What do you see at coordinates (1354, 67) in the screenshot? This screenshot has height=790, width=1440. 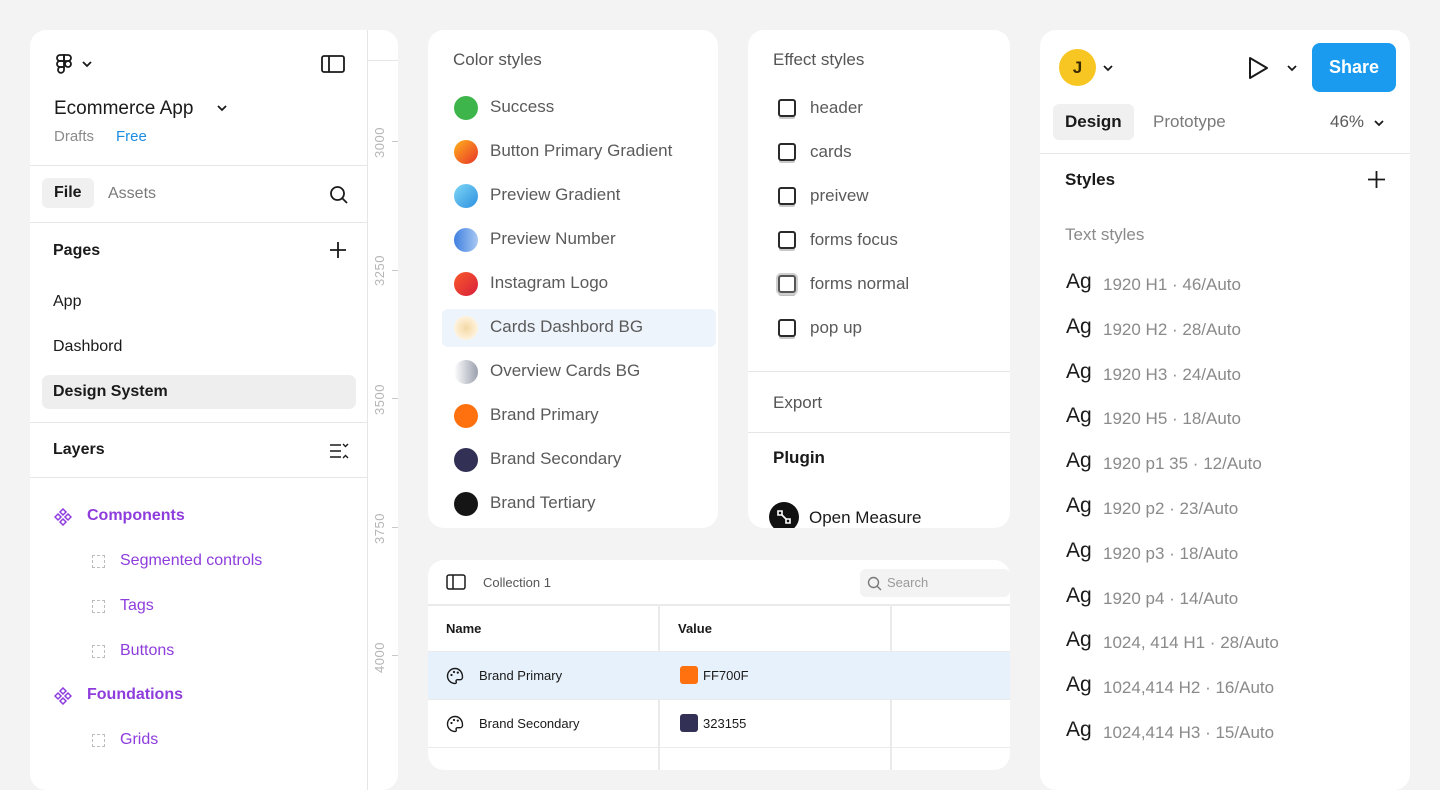 I see `share-button: Share` at bounding box center [1354, 67].